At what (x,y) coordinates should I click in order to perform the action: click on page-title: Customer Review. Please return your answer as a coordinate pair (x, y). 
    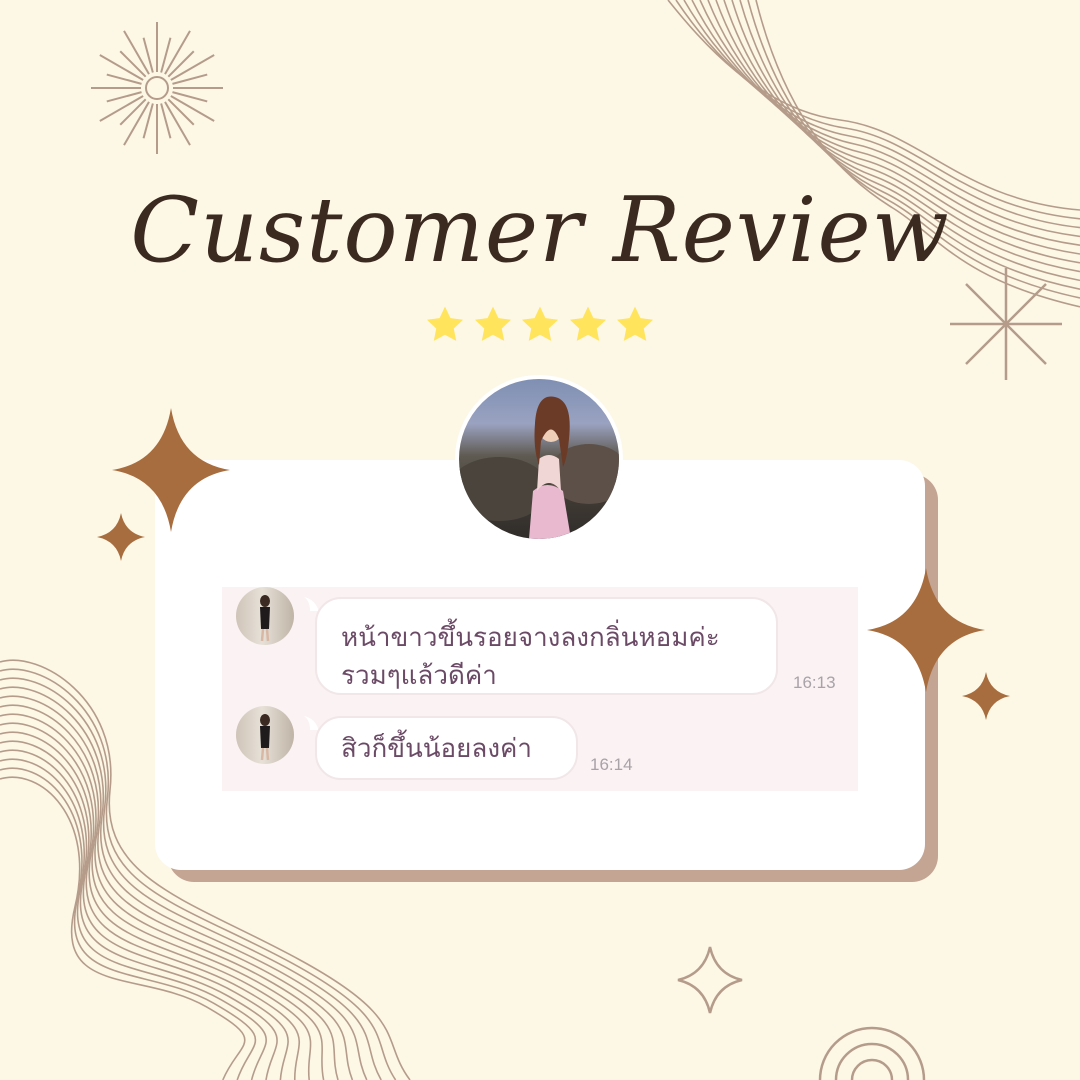
    Looking at the image, I should click on (540, 230).